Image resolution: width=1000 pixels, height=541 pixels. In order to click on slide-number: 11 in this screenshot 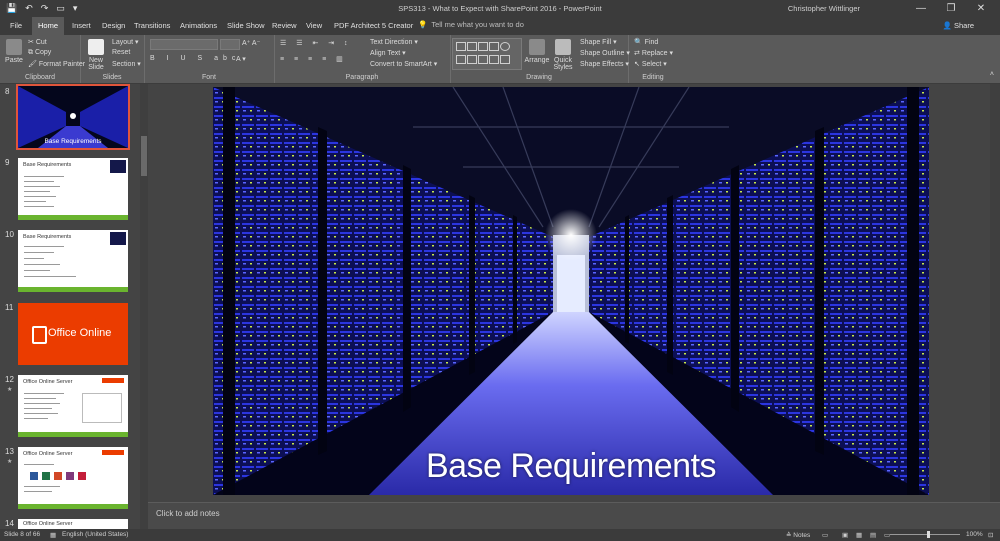, I will do `click(9, 307)`.